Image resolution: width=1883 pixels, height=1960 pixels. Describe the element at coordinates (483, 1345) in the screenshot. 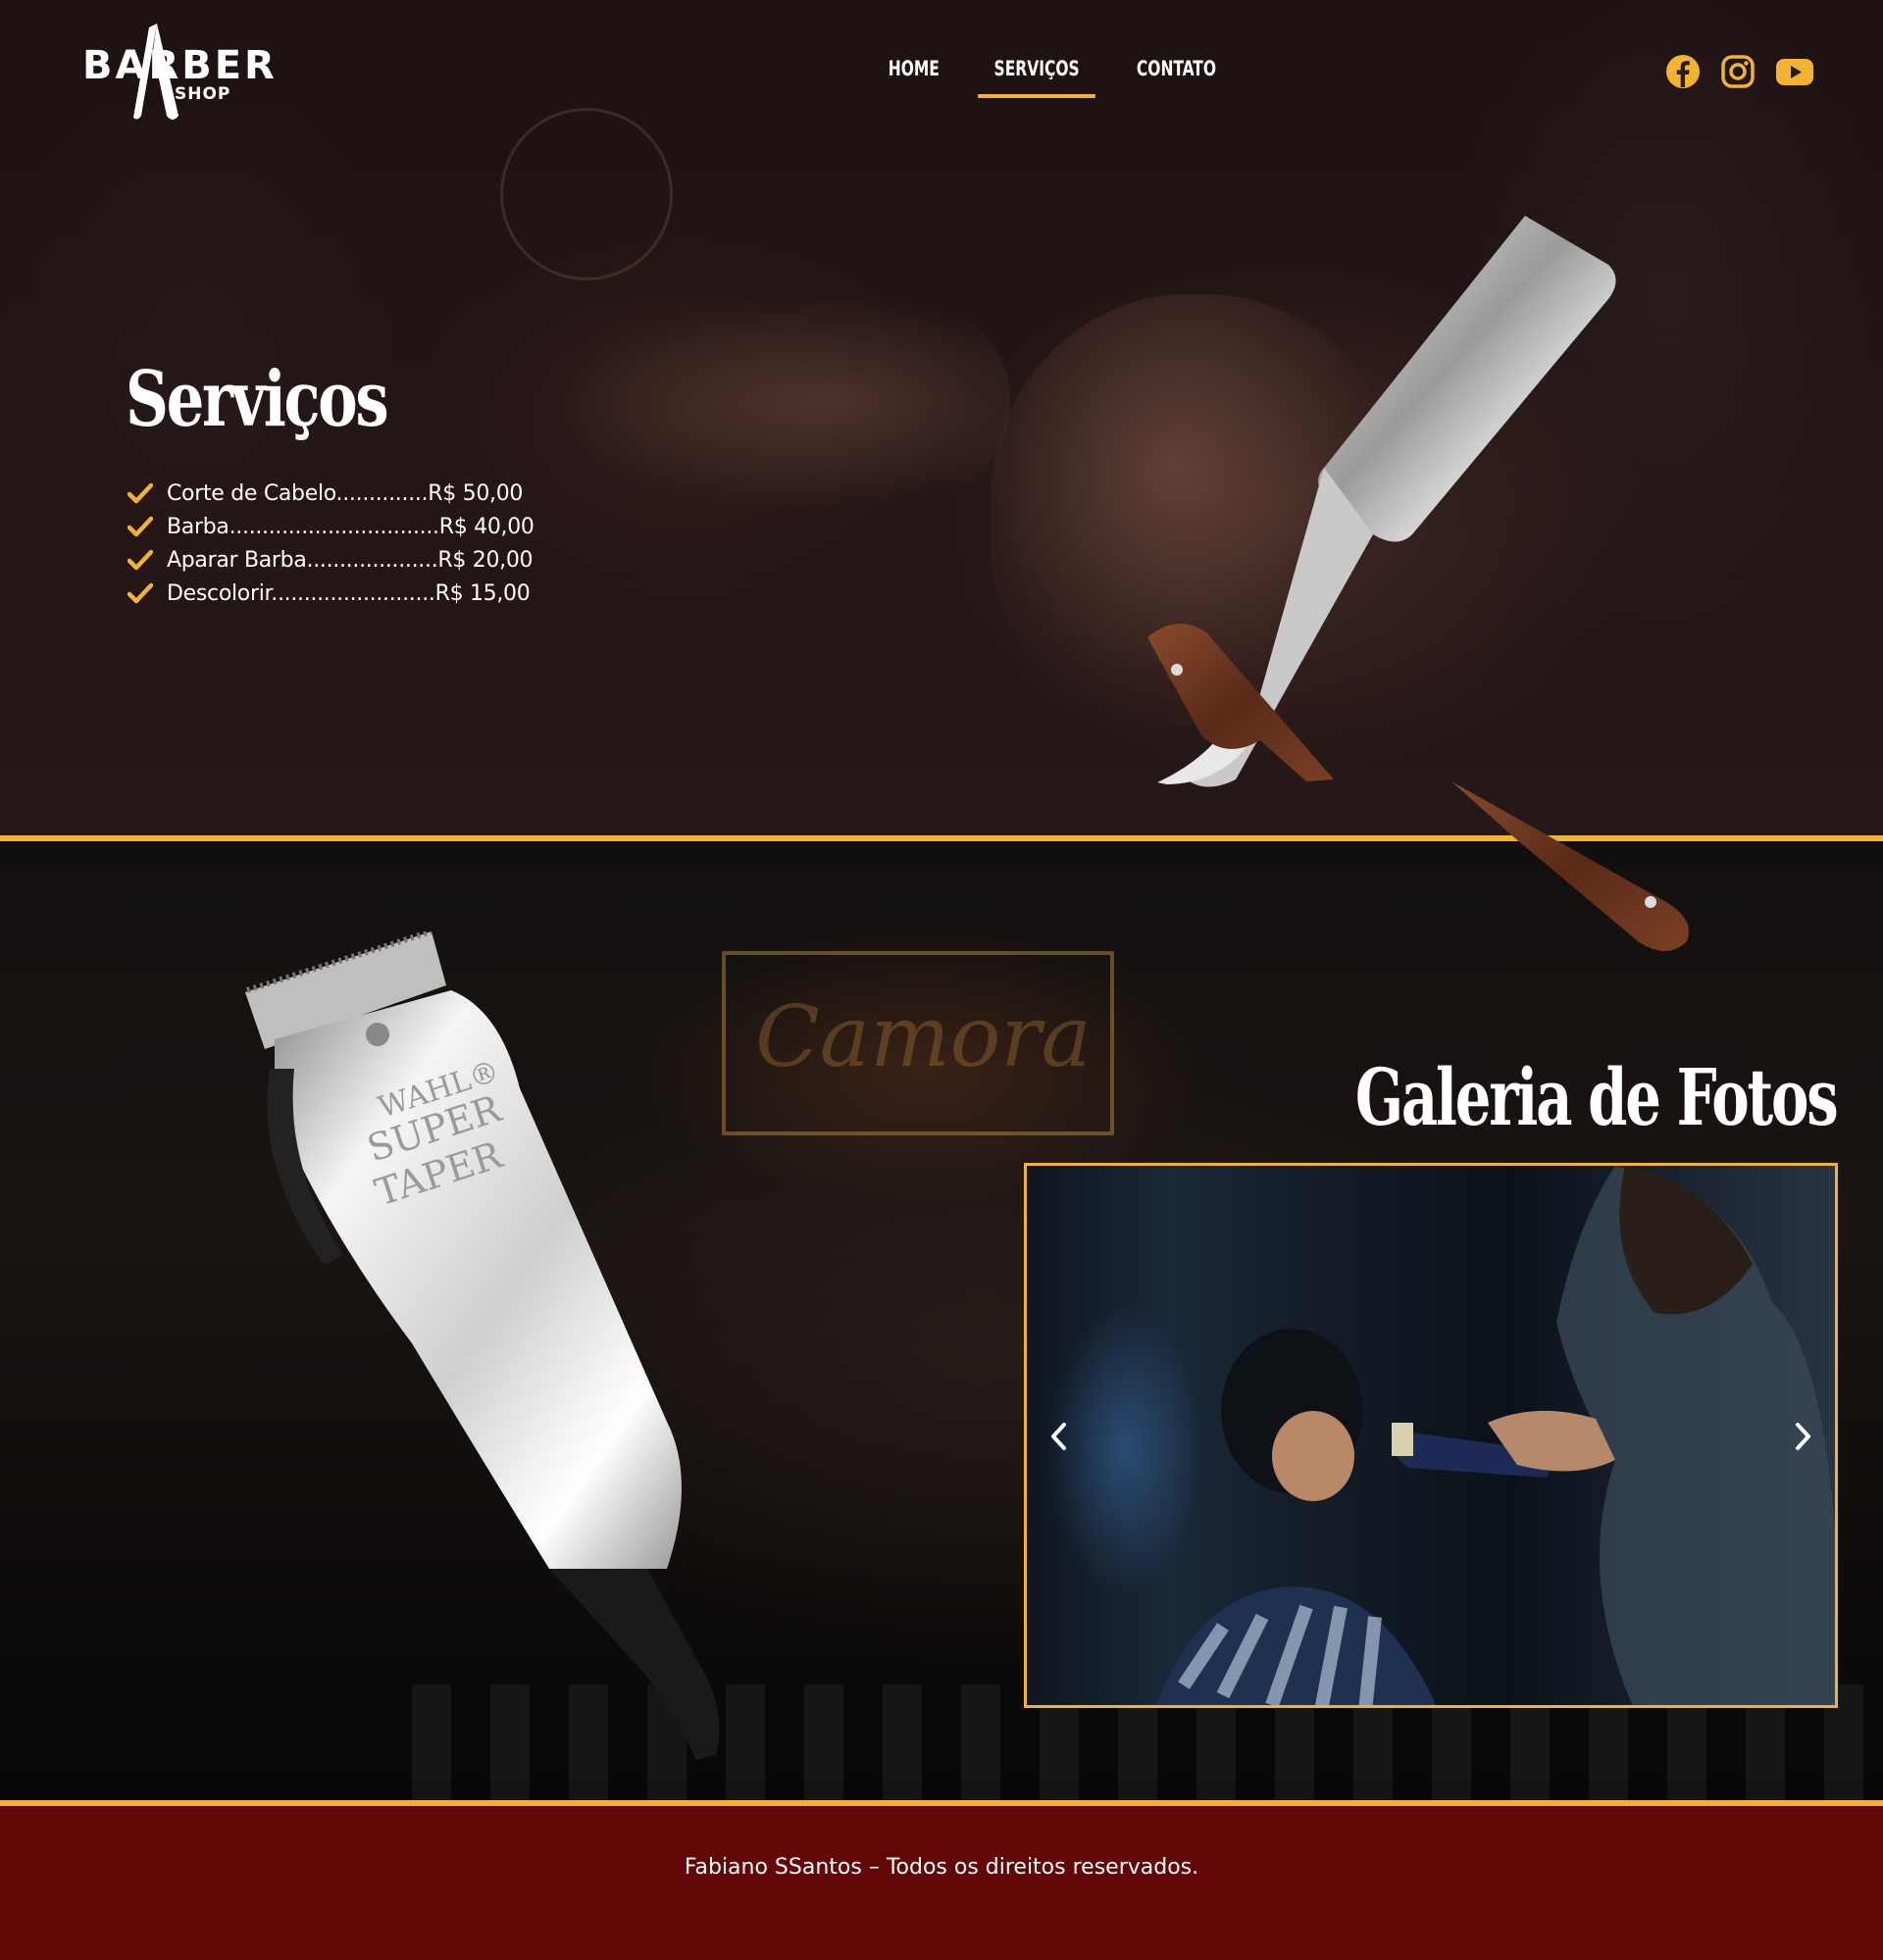

I see `hair-clipper-image: WAHL® SUPER TAPER` at that location.